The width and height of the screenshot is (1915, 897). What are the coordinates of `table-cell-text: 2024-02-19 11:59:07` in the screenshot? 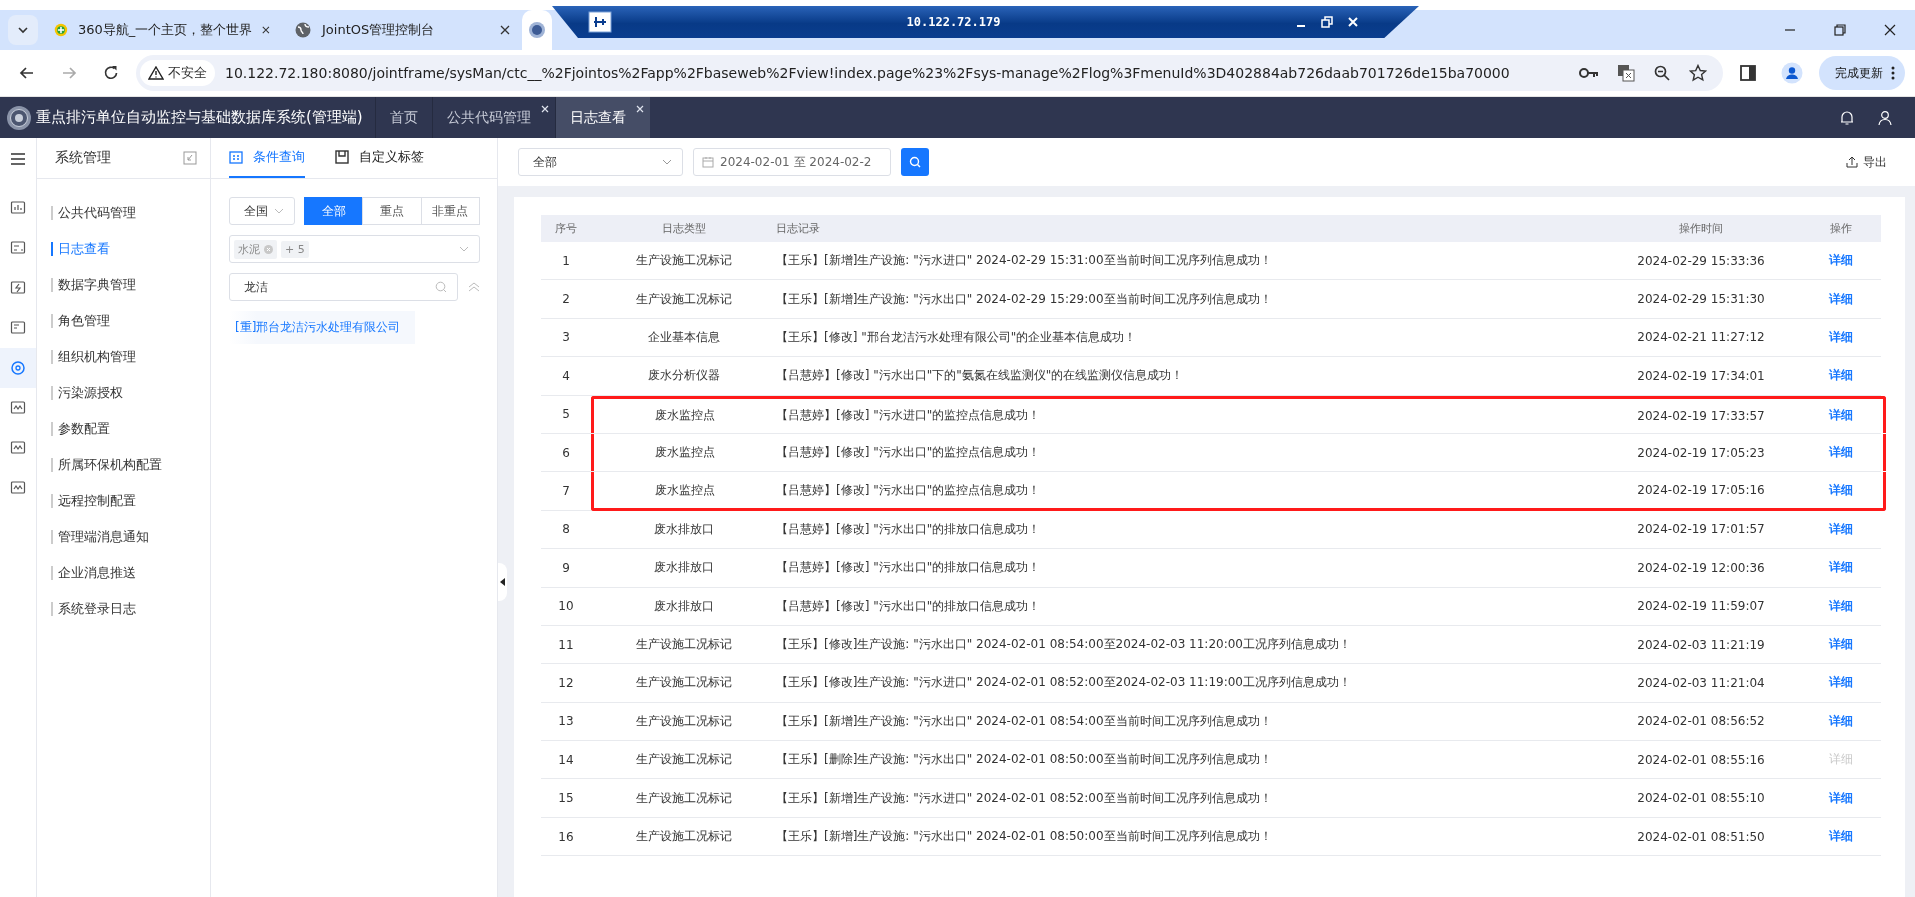 It's located at (1701, 606).